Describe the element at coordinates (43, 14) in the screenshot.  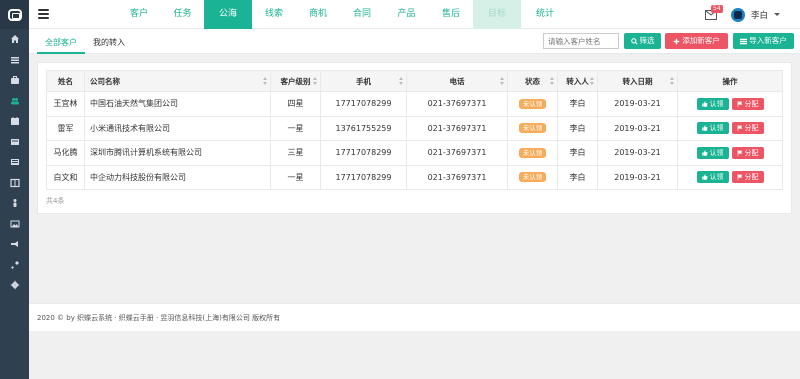
I see `menu-toggle-icon` at that location.